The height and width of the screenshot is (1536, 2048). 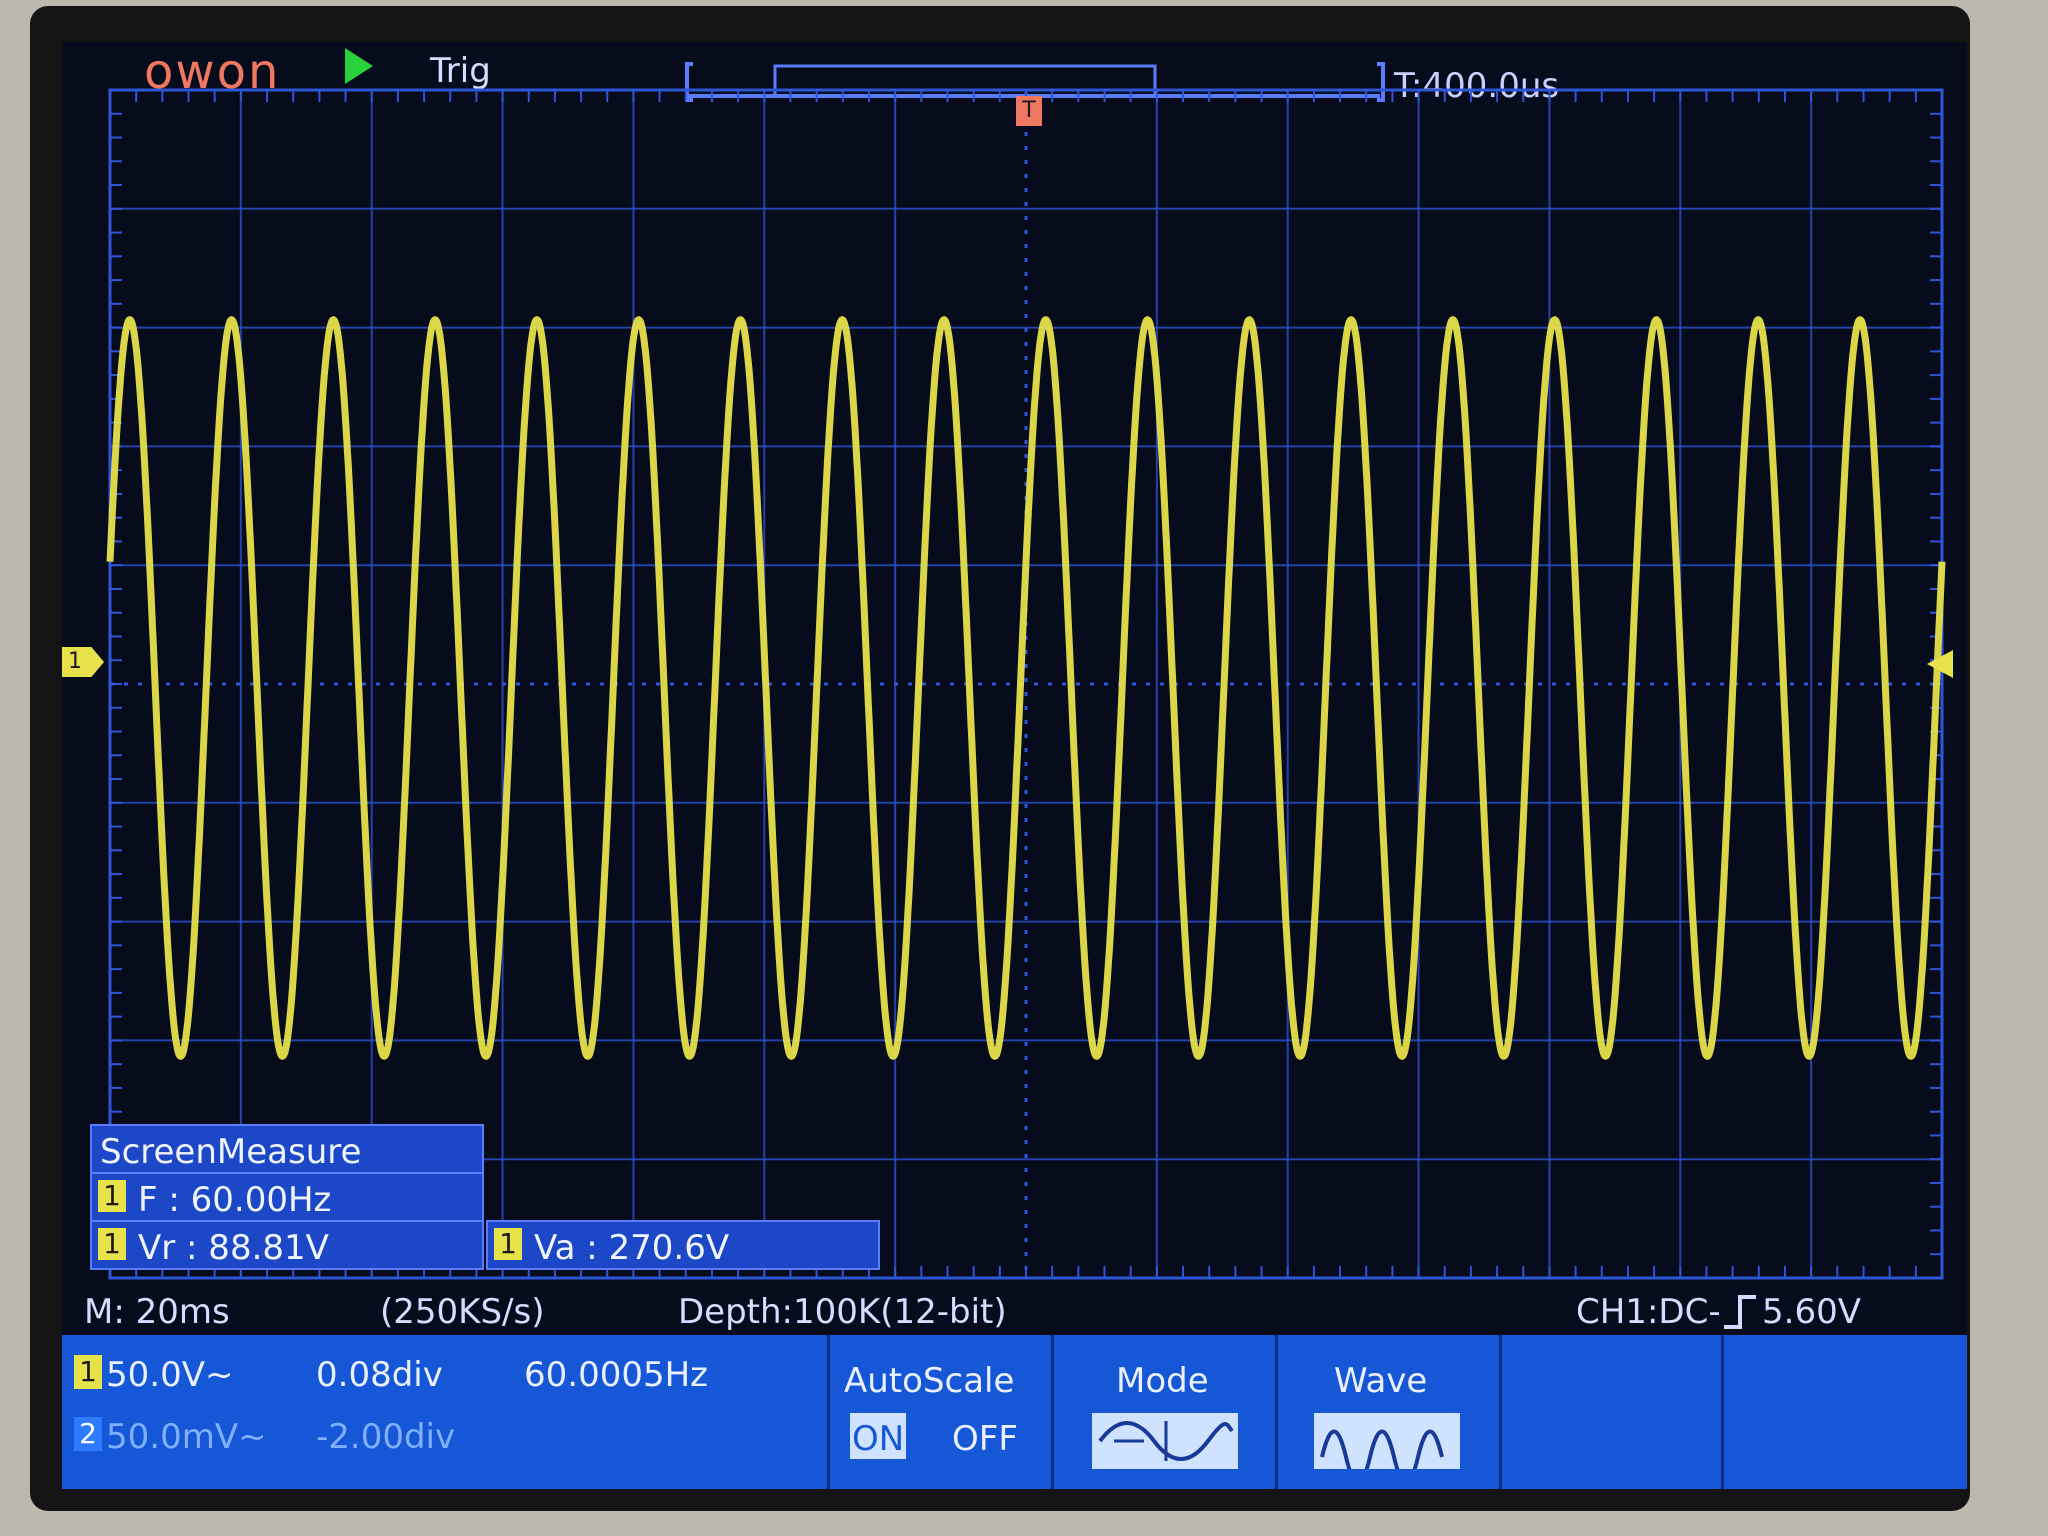 What do you see at coordinates (1811, 1312) in the screenshot?
I see `trigger-level-readout: 5.60V` at bounding box center [1811, 1312].